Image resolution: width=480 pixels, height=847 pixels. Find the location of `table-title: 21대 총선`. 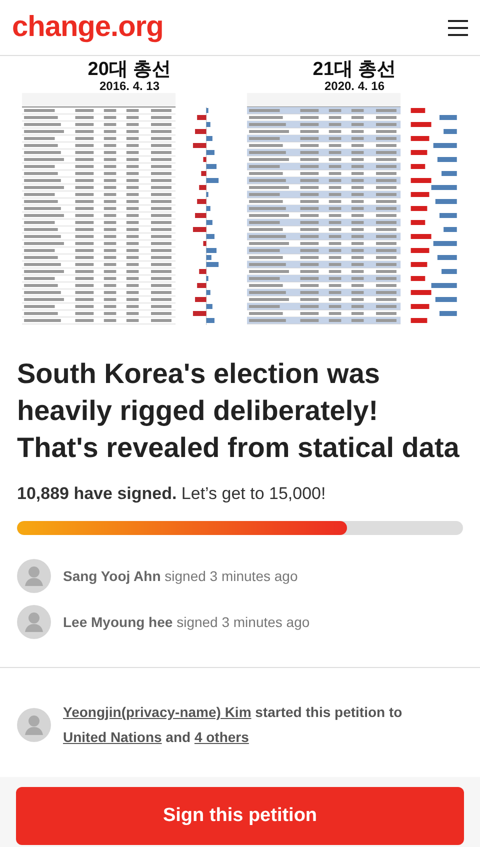

table-title: 21대 총선 is located at coordinates (354, 70).